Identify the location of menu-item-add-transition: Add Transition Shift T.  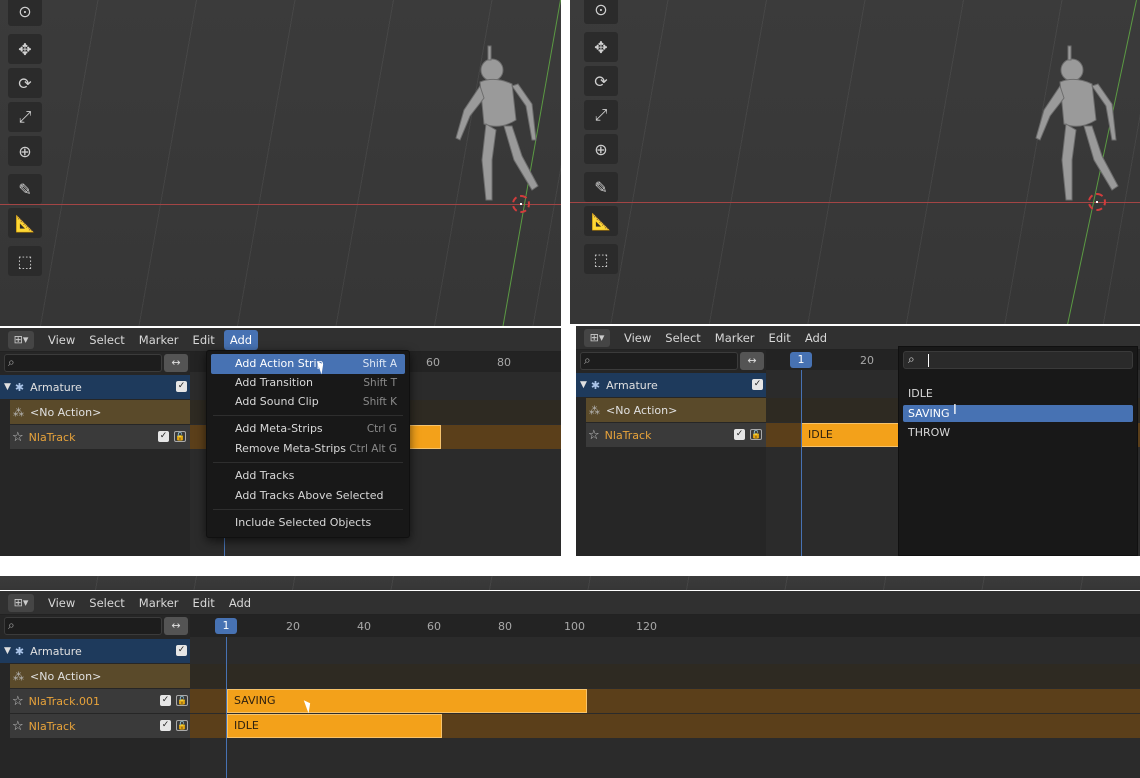
(308, 383).